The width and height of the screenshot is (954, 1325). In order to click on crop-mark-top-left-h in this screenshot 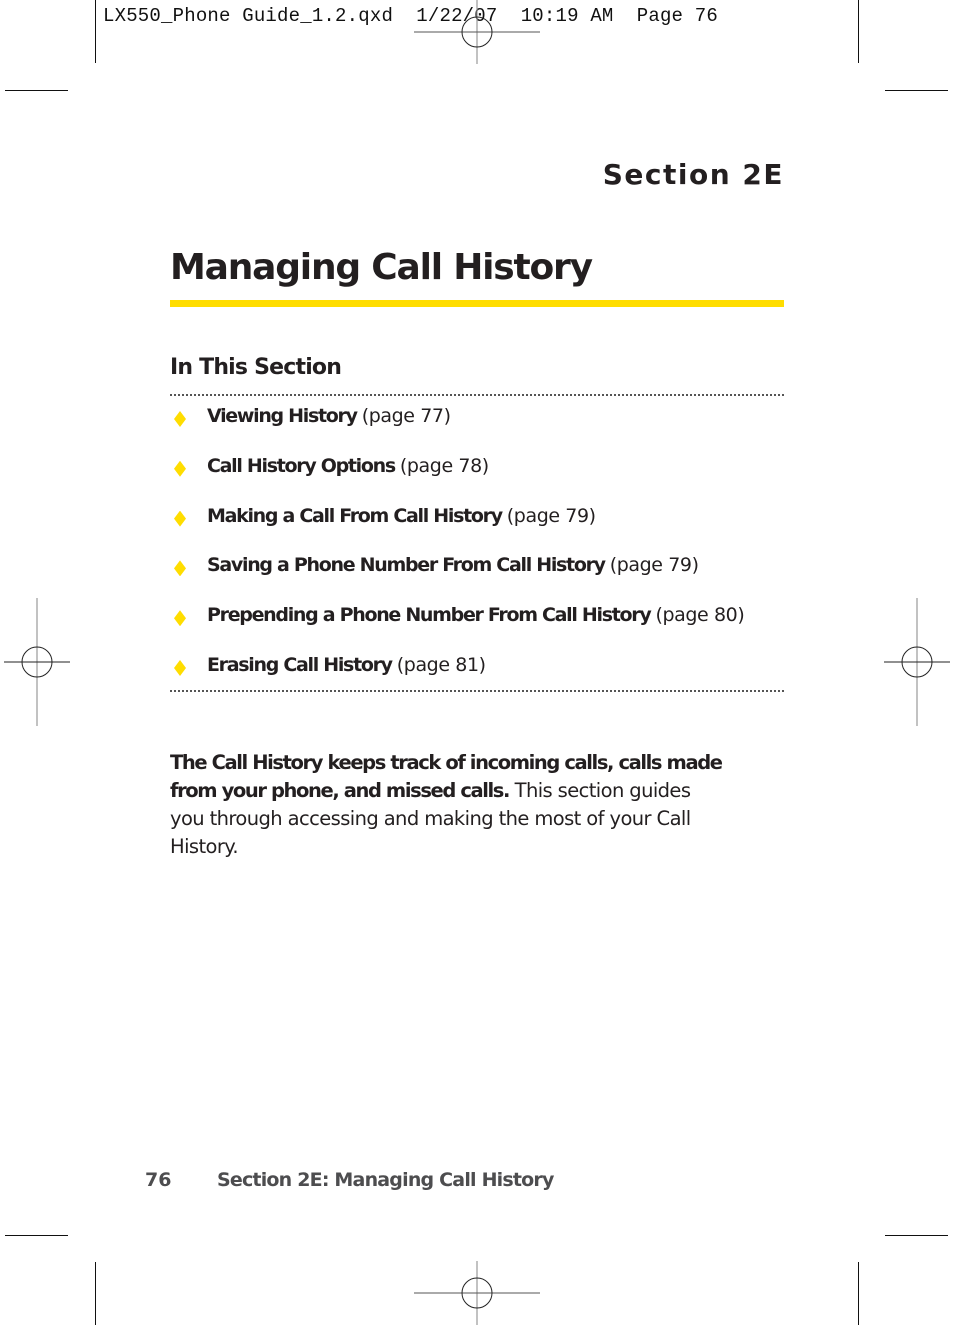, I will do `click(36, 90)`.